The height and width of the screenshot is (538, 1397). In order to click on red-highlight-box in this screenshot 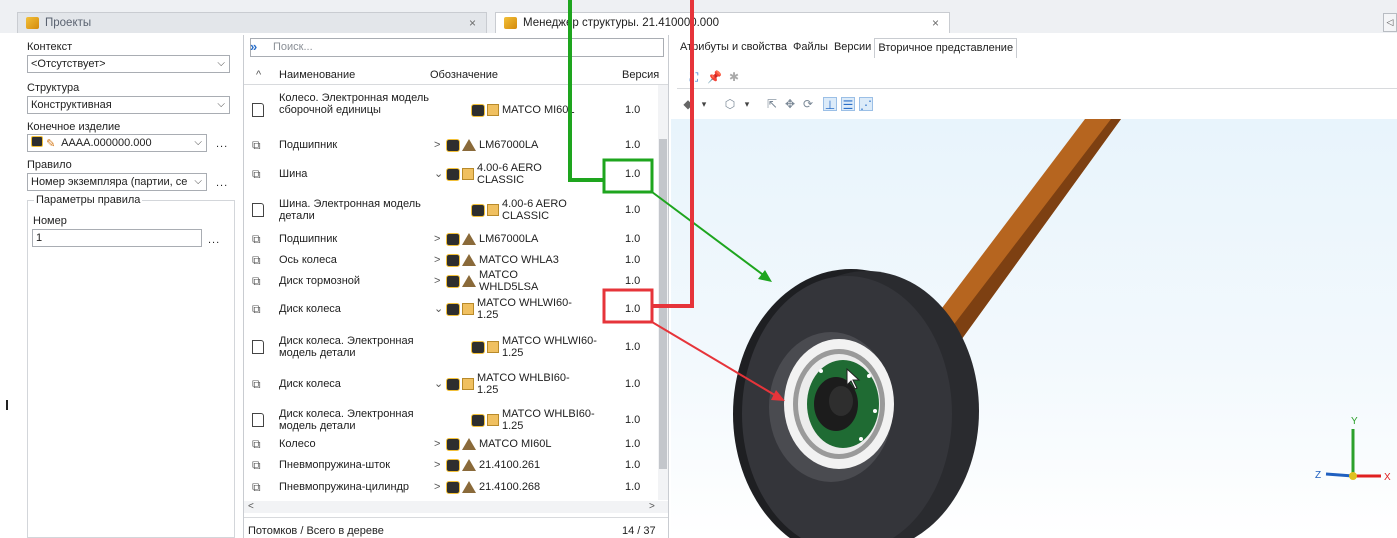, I will do `click(628, 306)`.